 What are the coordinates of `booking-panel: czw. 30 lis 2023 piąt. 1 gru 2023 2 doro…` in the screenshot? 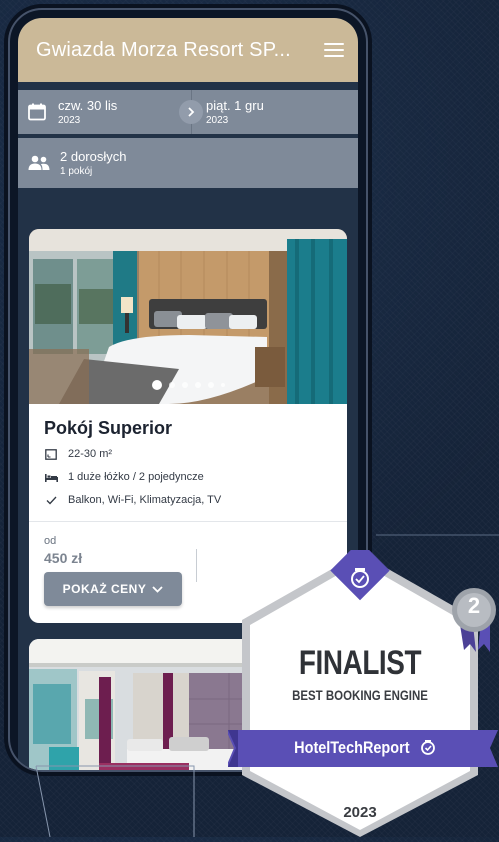 It's located at (188, 135).